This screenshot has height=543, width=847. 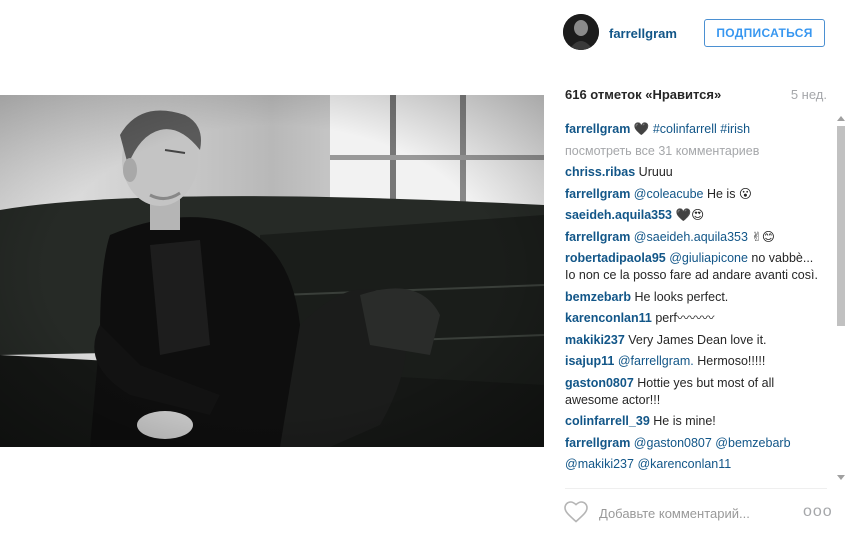 I want to click on footer-divider, so click(x=696, y=488).